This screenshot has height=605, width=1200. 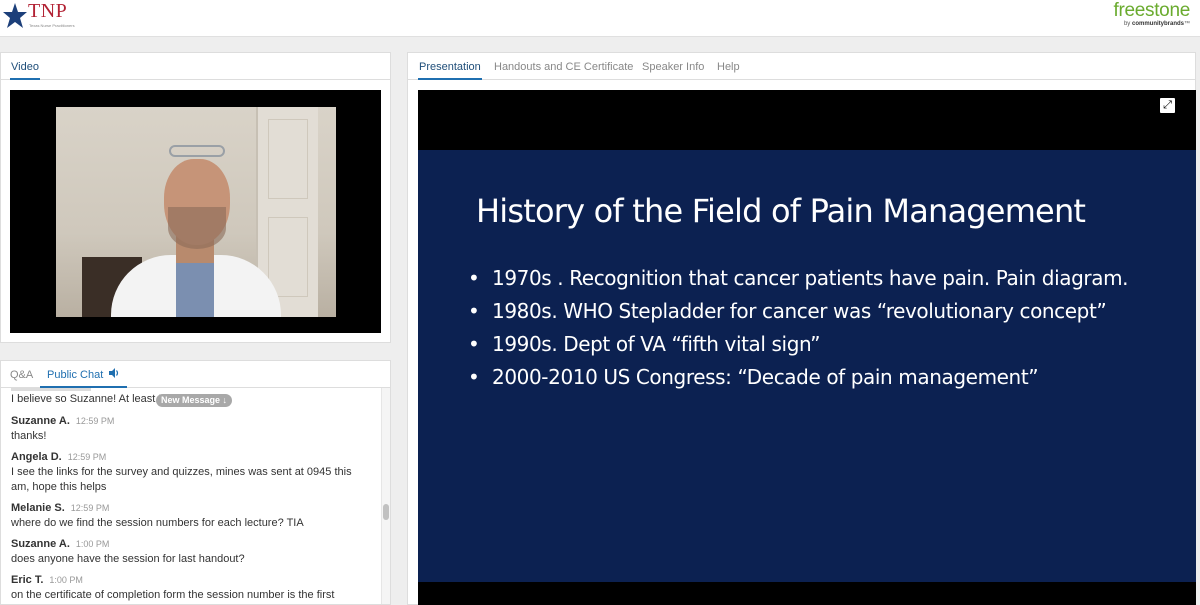 I want to click on chat-message-text: thanks!, so click(x=29, y=436).